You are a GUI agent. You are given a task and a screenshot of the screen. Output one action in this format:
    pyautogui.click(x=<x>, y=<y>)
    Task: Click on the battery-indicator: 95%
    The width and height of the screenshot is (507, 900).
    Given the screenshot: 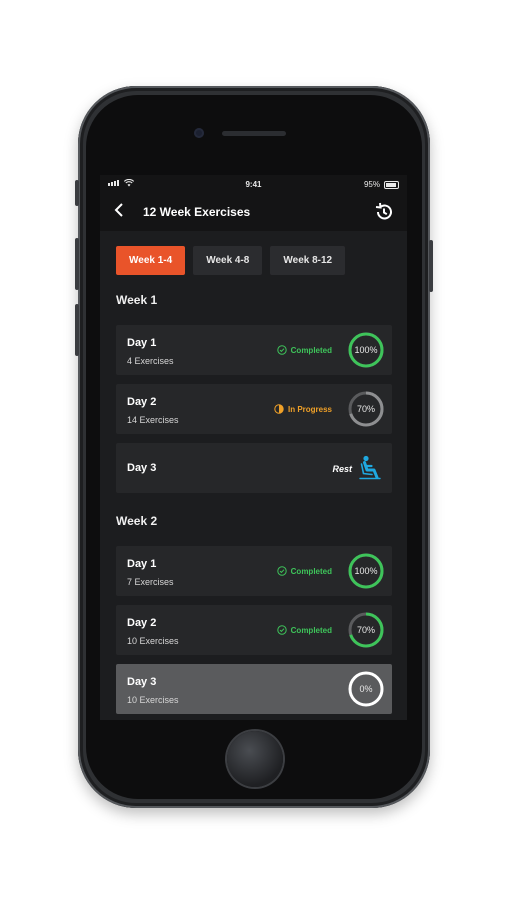 What is the action you would take?
    pyautogui.click(x=381, y=184)
    